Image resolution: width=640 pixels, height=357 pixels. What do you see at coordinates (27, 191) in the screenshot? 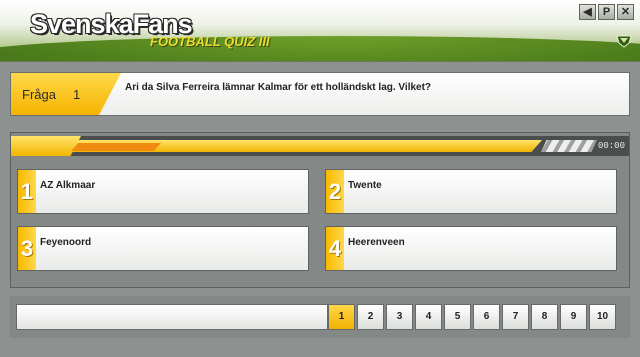
I see `answer-number: 1` at bounding box center [27, 191].